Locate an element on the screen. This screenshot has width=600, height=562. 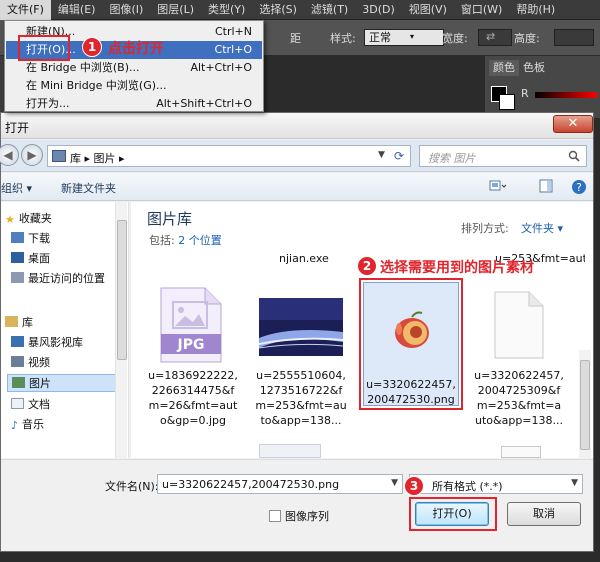
menu-item-shortcut: Alt+Ctrl+O is located at coordinates (221, 67).